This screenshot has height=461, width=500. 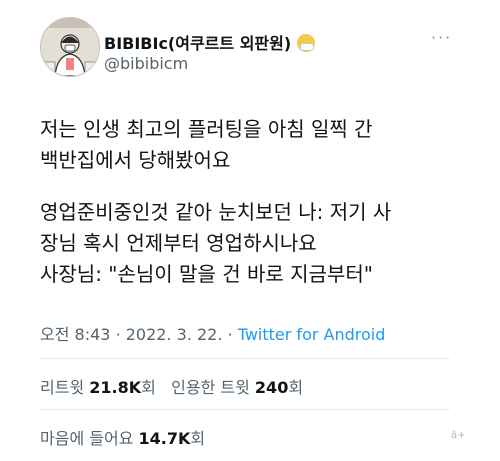 What do you see at coordinates (178, 243) in the screenshot?
I see `tweet-line: 장님 혹시 언제부터 영업하시나요` at bounding box center [178, 243].